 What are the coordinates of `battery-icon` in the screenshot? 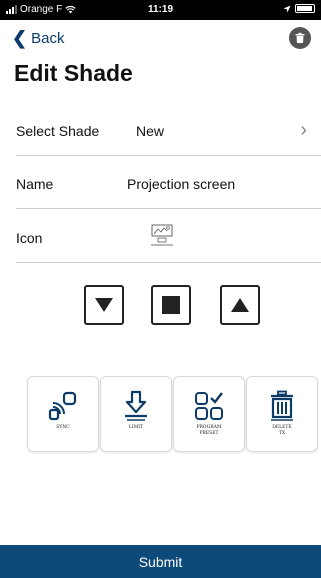 It's located at (305, 8).